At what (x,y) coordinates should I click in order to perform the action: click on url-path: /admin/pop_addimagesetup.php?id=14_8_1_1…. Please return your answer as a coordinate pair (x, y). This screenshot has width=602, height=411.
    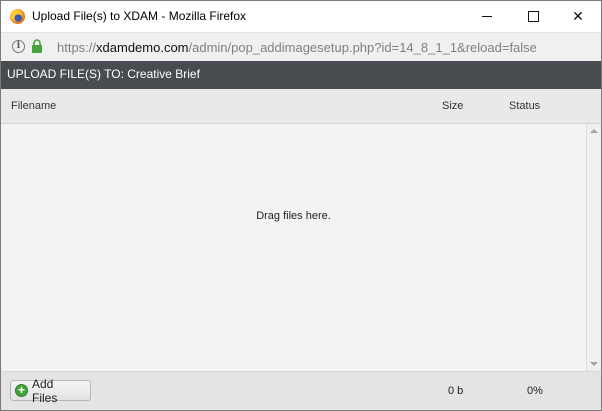
    Looking at the image, I should click on (362, 47).